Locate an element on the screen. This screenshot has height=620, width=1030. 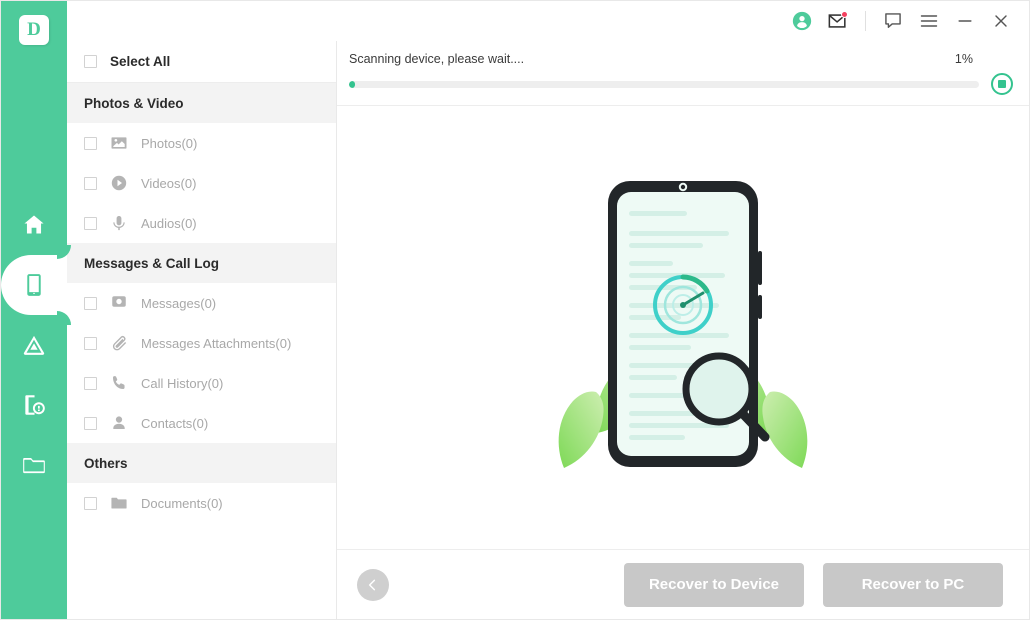
checkbox-contacts is located at coordinates (90, 423).